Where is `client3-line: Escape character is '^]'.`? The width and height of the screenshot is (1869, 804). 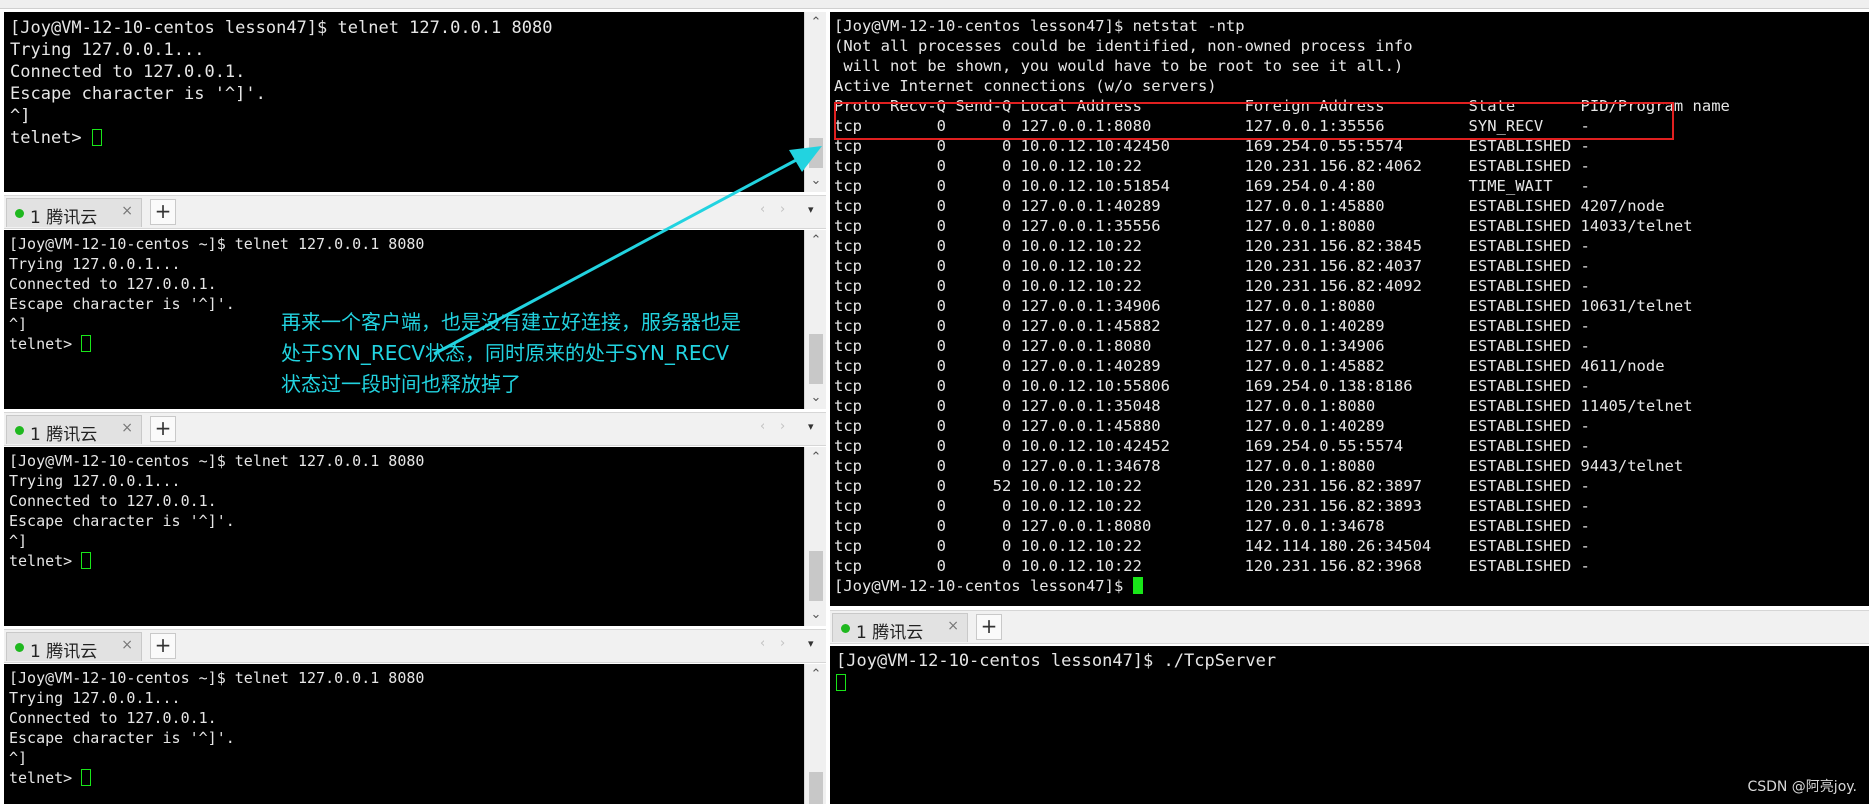 client3-line: Escape character is '^]'. is located at coordinates (122, 521).